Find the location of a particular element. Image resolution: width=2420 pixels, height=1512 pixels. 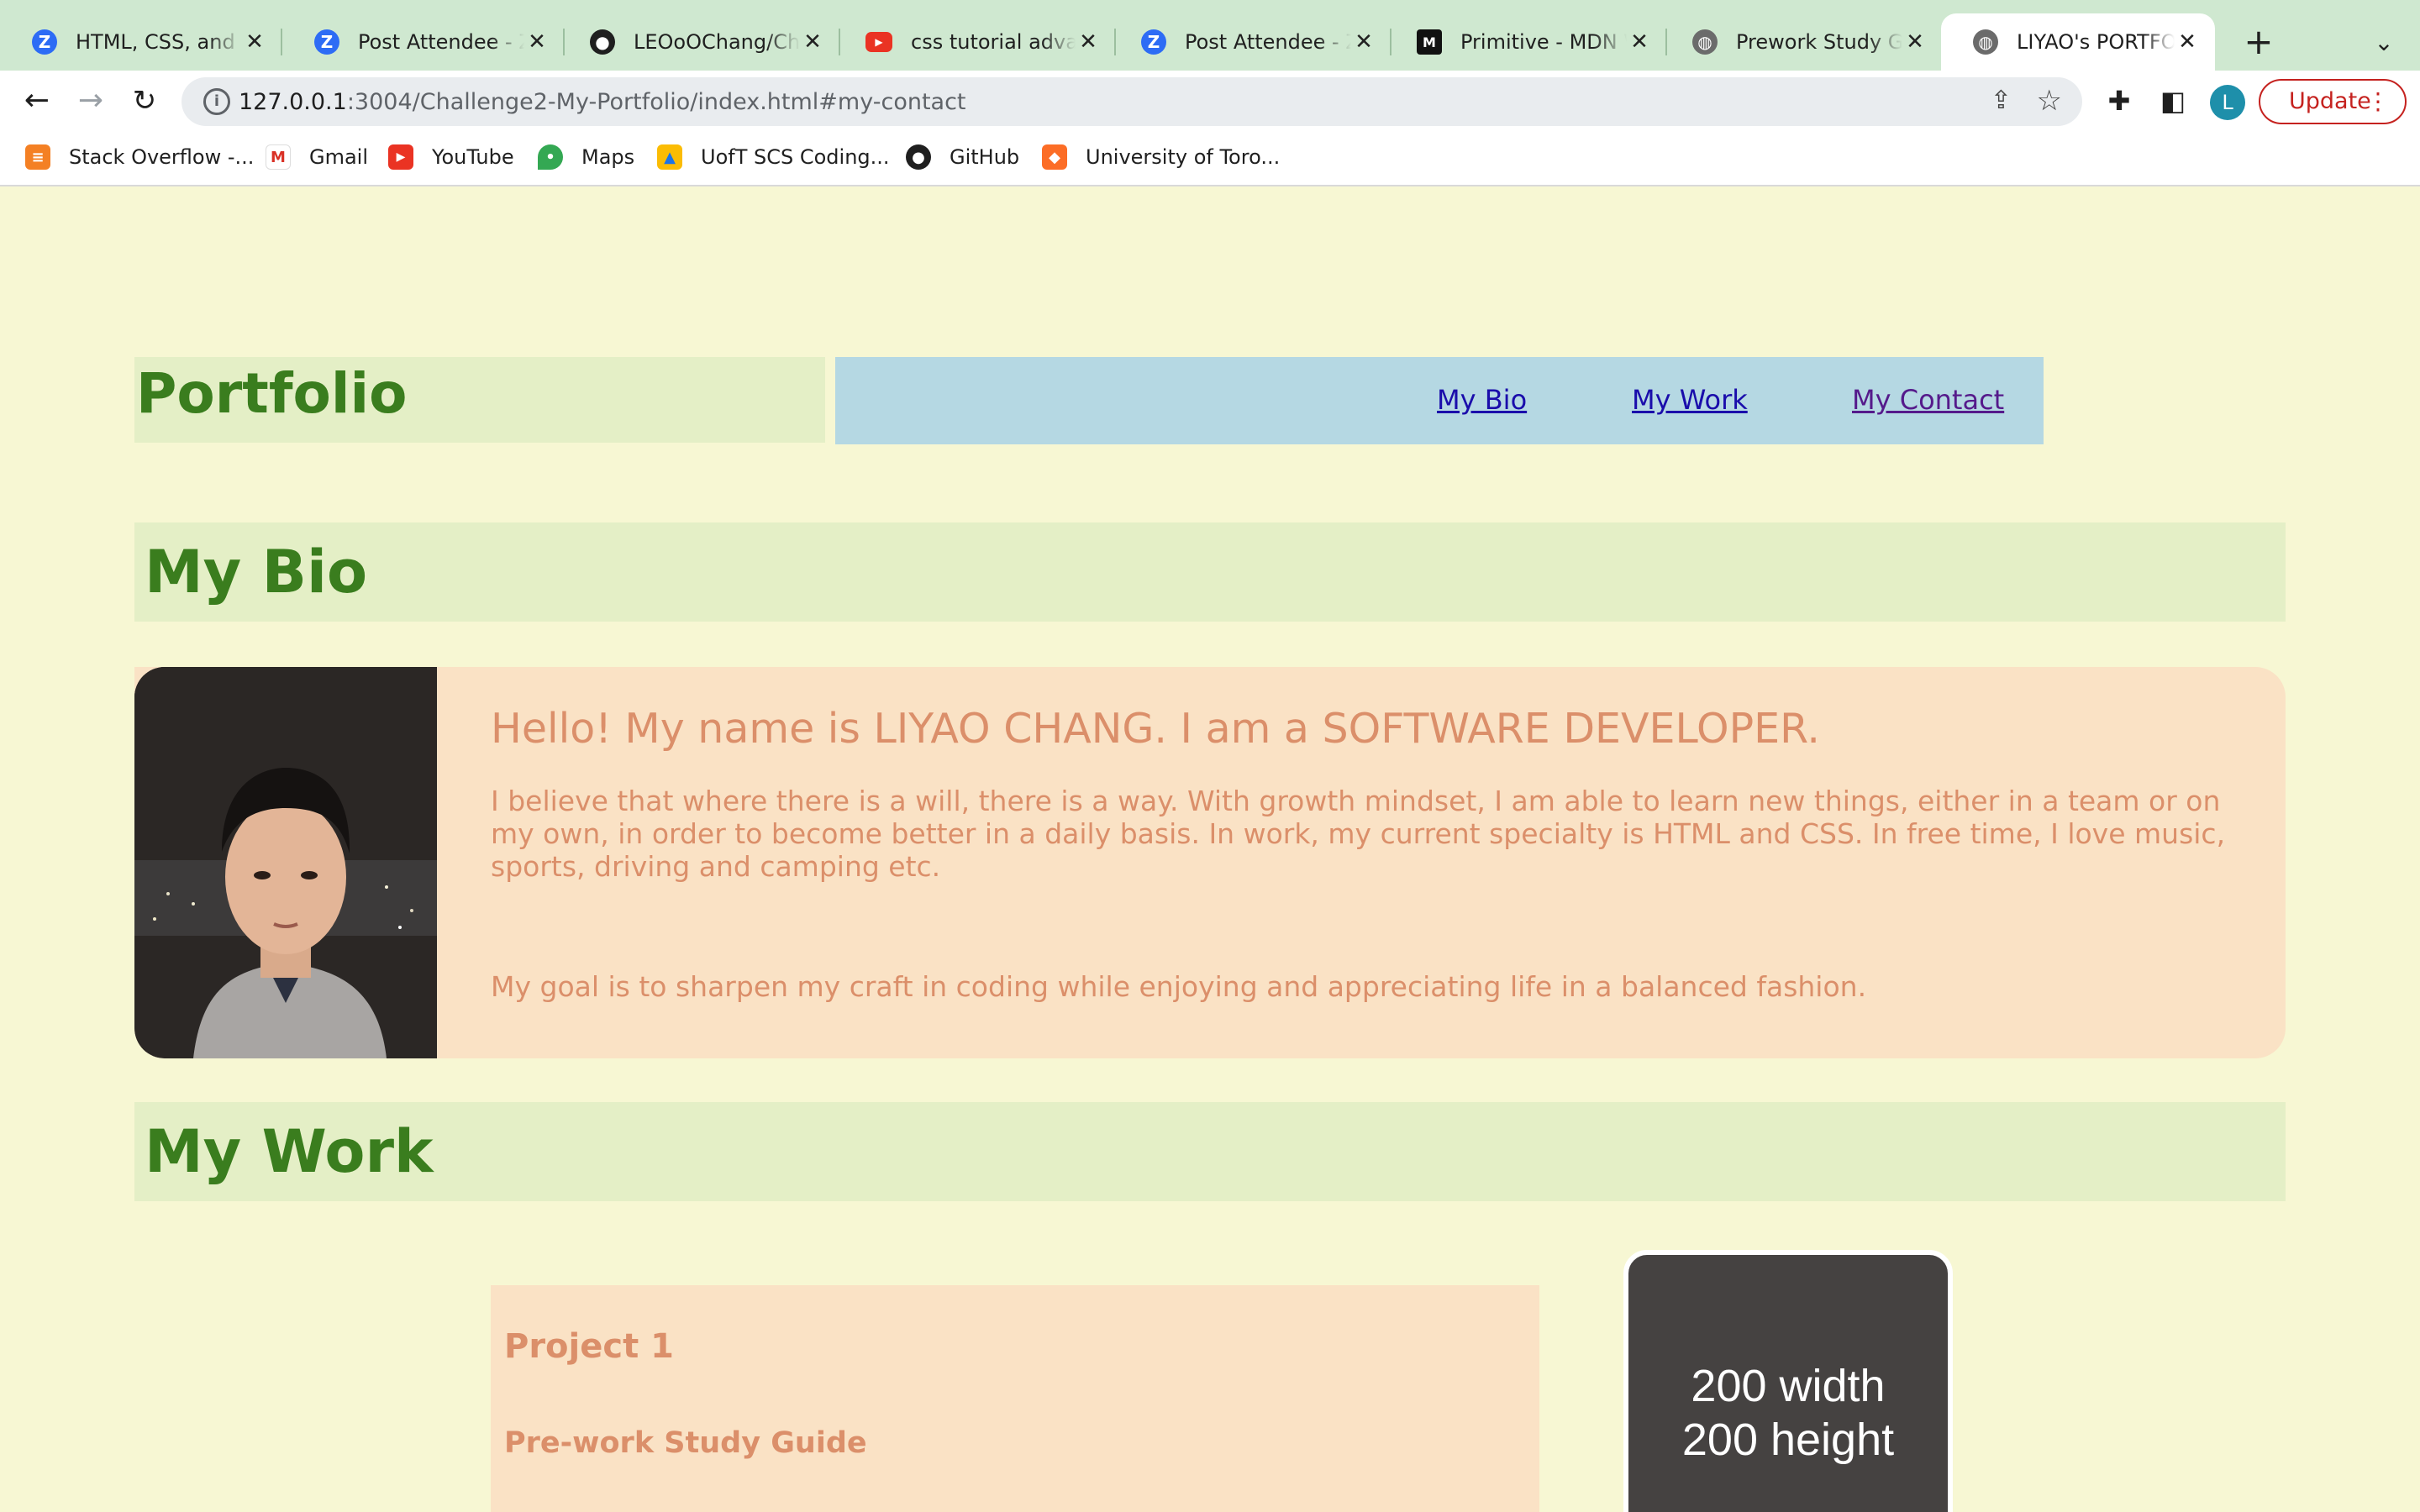

tab-prework-guide: ◍ Prework Study Guide ✕ is located at coordinates (1801, 42).